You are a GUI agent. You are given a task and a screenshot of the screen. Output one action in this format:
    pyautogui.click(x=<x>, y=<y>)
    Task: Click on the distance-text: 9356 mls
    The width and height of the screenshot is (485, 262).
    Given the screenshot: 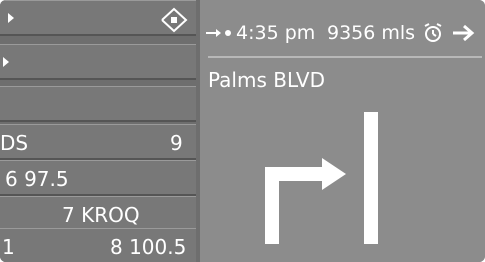 What is the action you would take?
    pyautogui.click(x=371, y=33)
    